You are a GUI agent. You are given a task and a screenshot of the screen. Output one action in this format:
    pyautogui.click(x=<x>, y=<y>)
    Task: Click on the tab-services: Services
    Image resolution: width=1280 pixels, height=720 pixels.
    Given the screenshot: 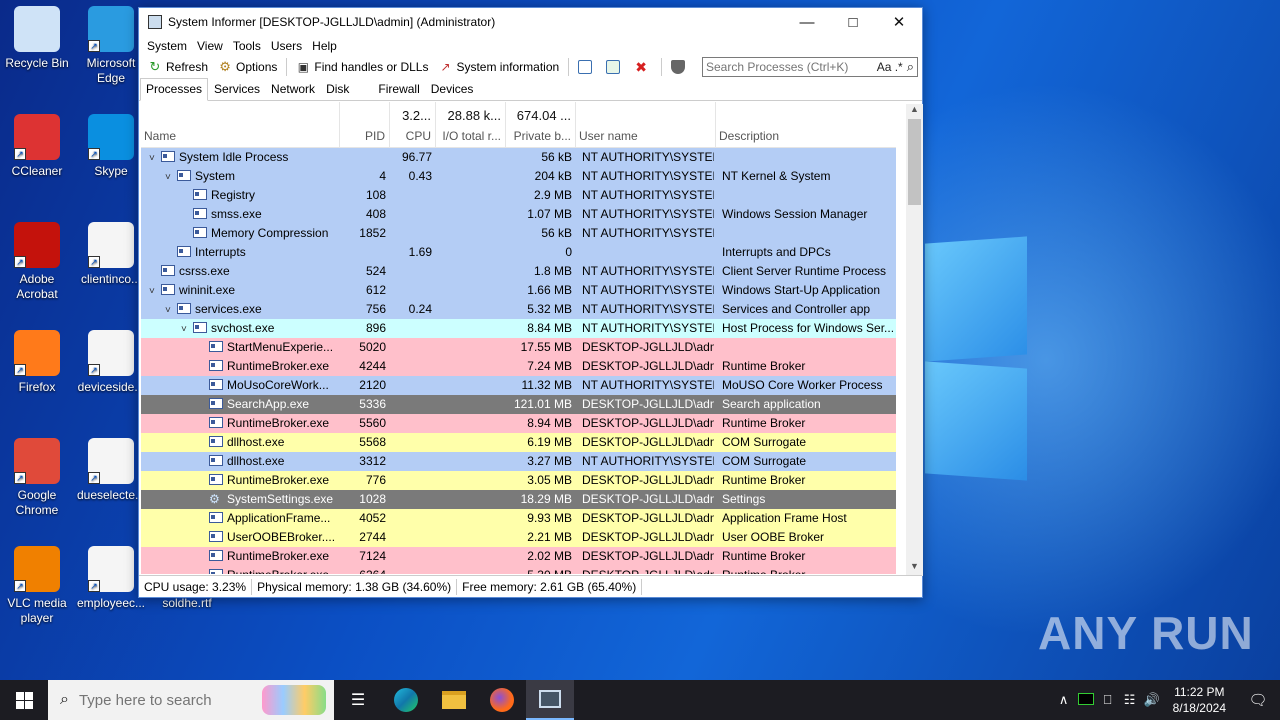 What is the action you would take?
    pyautogui.click(x=237, y=89)
    